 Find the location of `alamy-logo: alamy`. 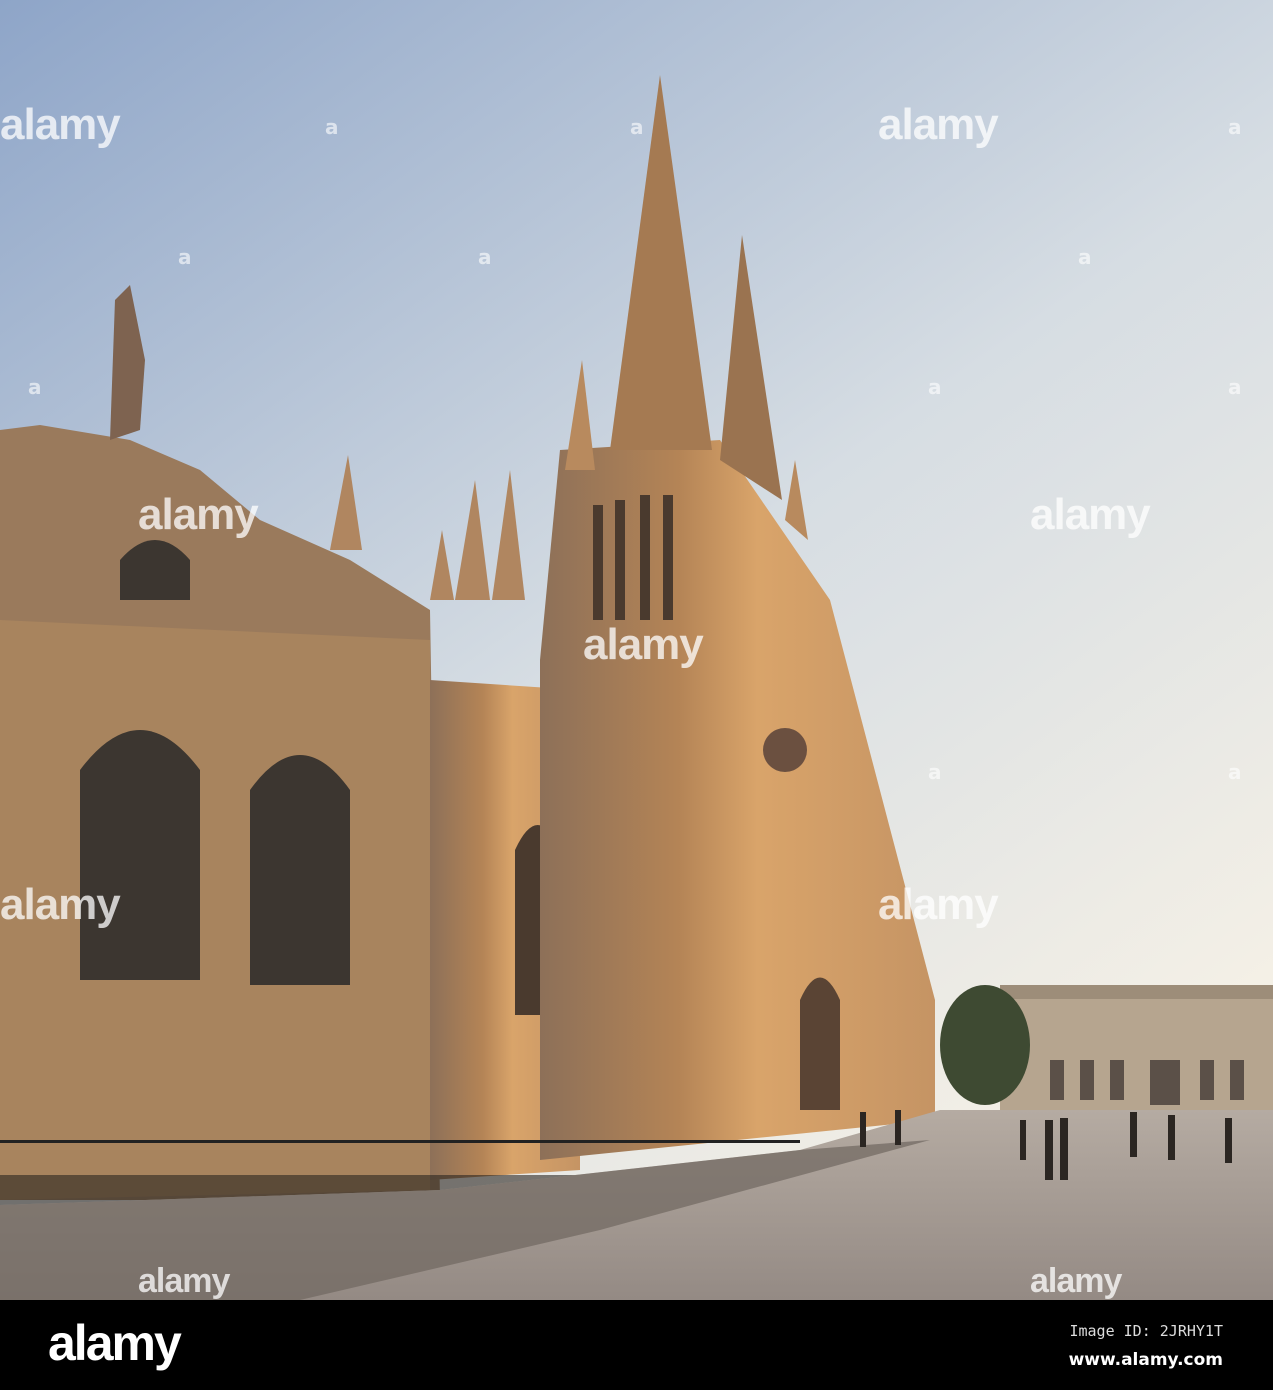

alamy-logo: alamy is located at coordinates (115, 1343).